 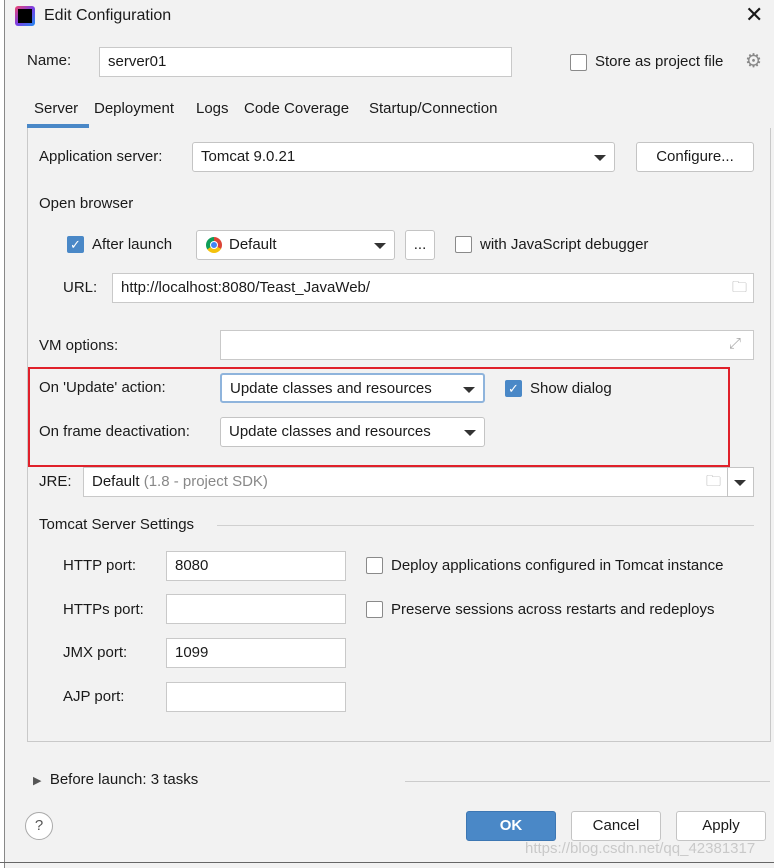 What do you see at coordinates (248, 156) in the screenshot?
I see `app-server-value: Tomcat 9.0.21` at bounding box center [248, 156].